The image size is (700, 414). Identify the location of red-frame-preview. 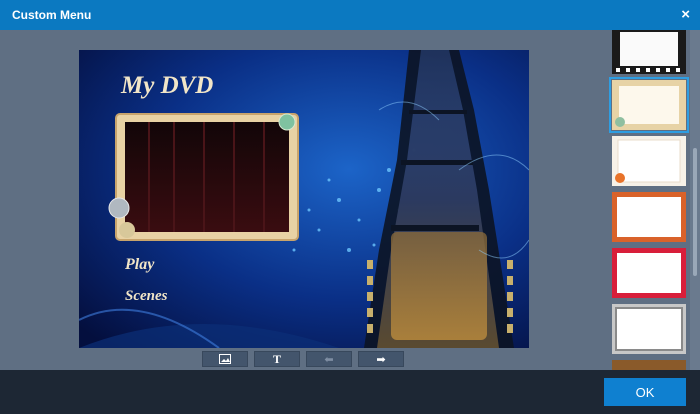
(649, 273).